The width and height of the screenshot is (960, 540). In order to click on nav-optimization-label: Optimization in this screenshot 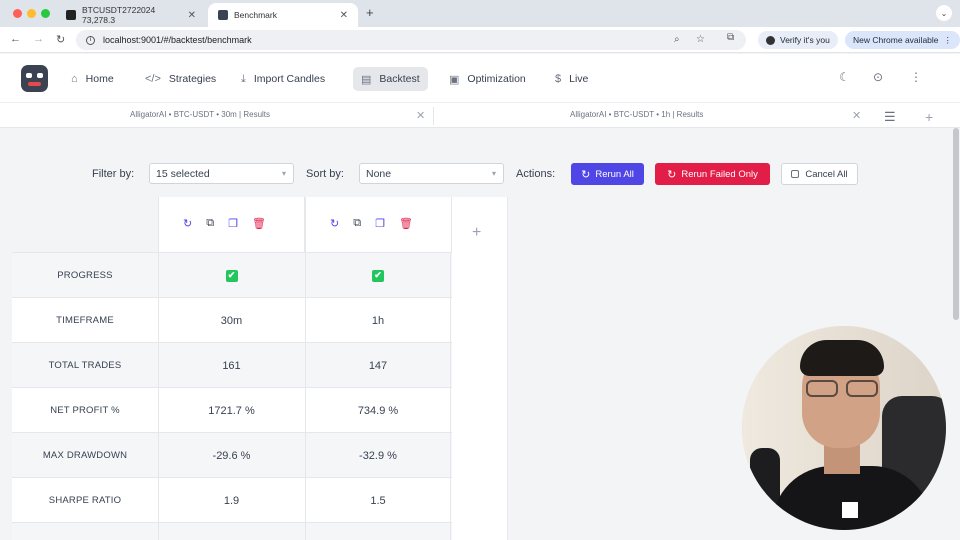, I will do `click(496, 79)`.